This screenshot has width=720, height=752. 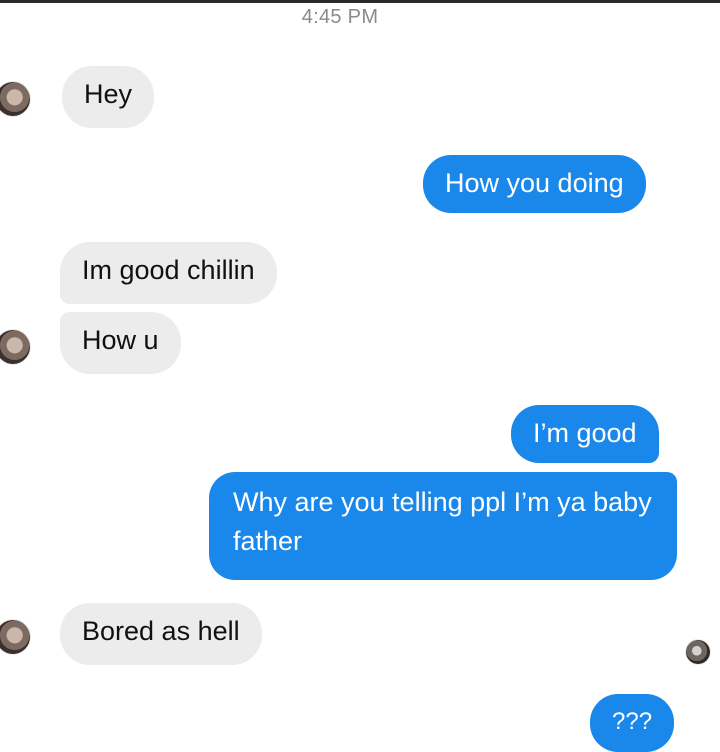 I want to click on outgoing-message-bubble: ???, so click(x=632, y=723).